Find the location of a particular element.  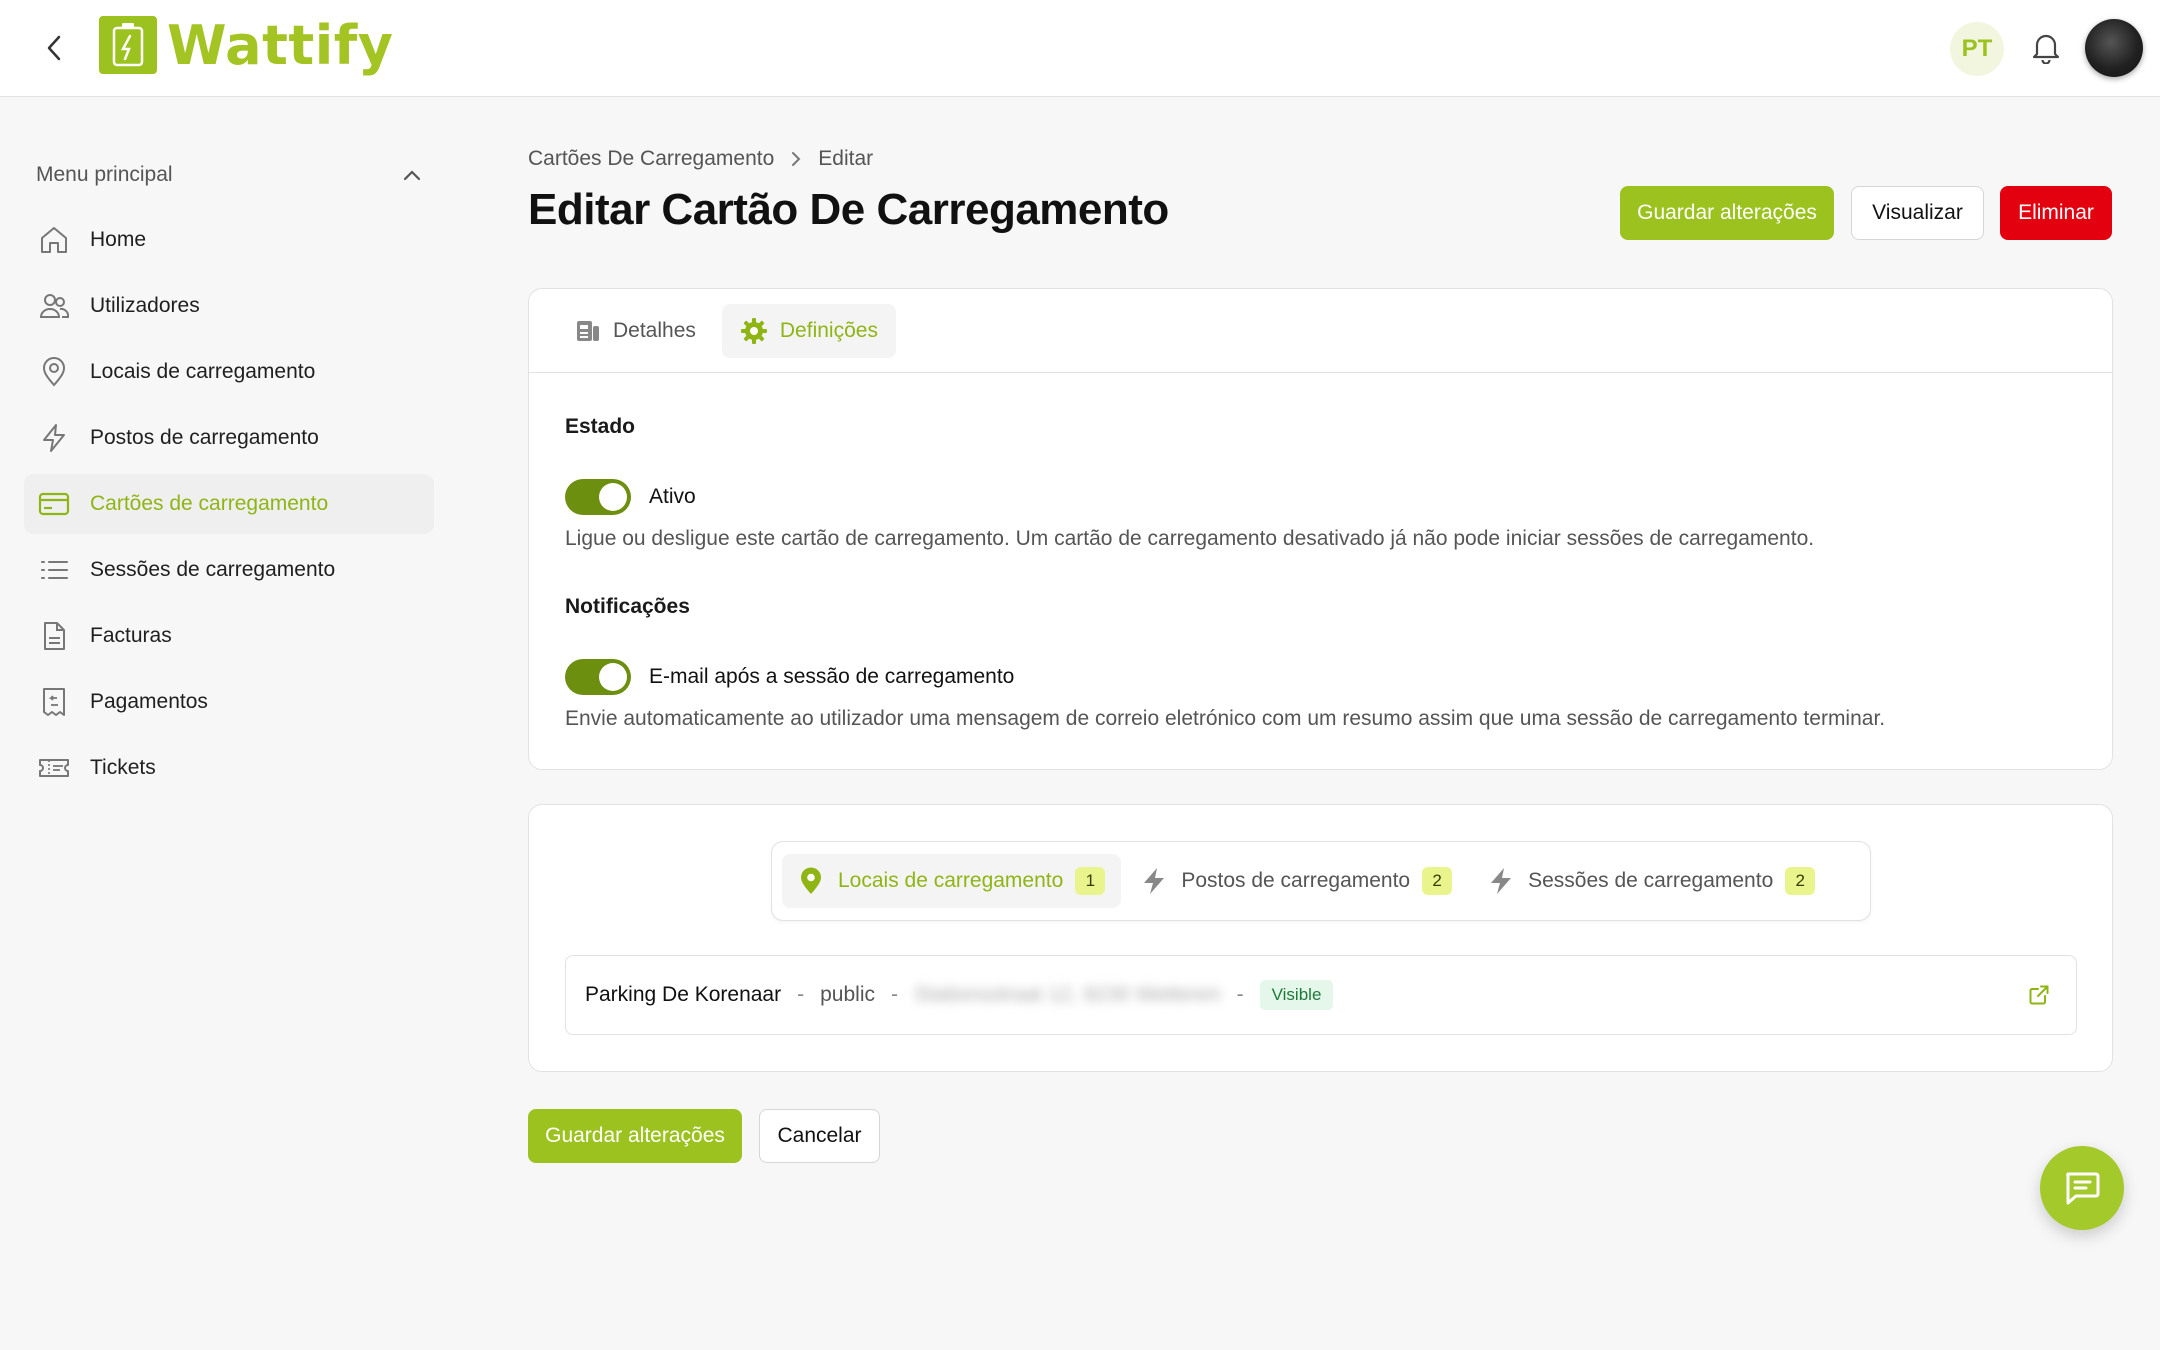

email-after-session-toggle is located at coordinates (598, 677).